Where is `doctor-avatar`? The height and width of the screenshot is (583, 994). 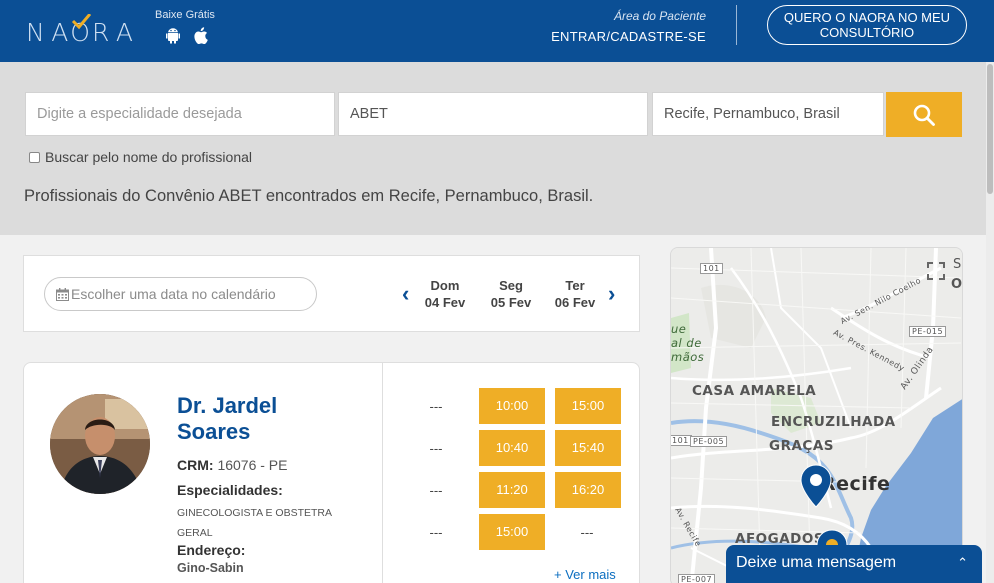
doctor-avatar is located at coordinates (100, 444).